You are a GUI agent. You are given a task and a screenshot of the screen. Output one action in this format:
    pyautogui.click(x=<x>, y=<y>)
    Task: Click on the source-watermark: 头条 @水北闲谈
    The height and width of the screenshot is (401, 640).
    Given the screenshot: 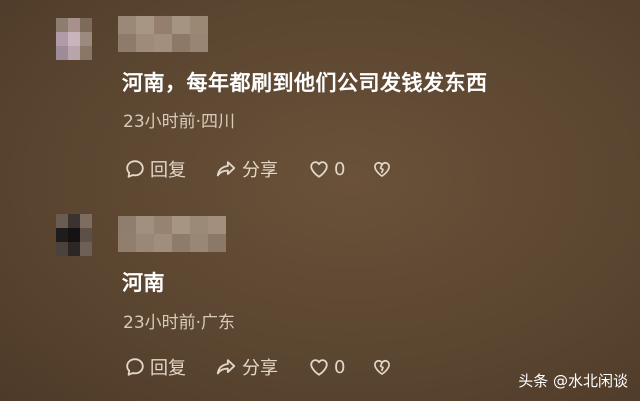 What is the action you would take?
    pyautogui.click(x=573, y=381)
    